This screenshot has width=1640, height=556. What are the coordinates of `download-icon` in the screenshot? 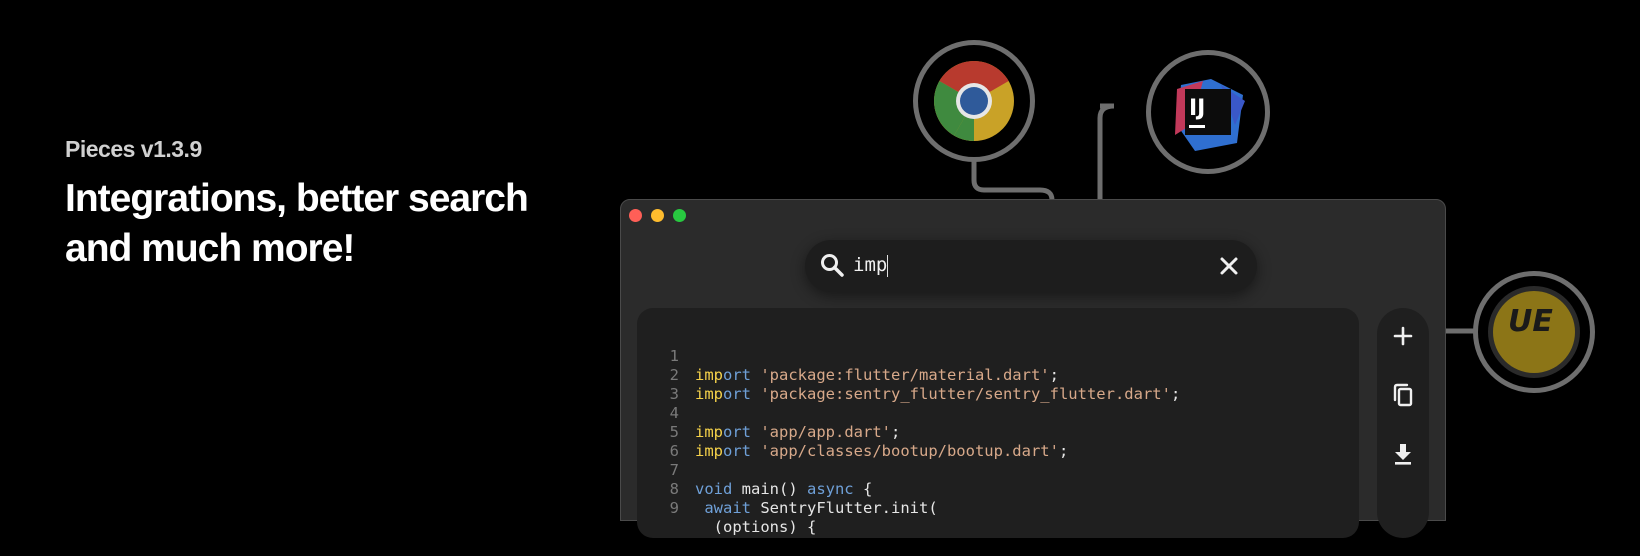 It's located at (1403, 454).